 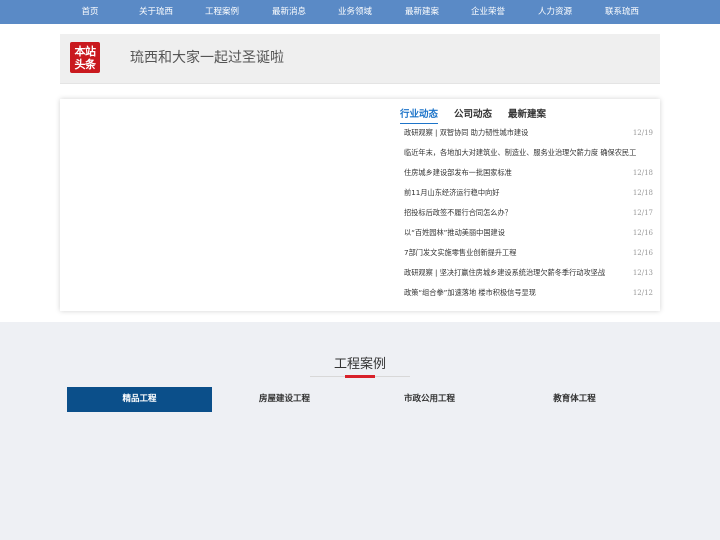 What do you see at coordinates (642, 133) in the screenshot?
I see `news-date: 12/19` at bounding box center [642, 133].